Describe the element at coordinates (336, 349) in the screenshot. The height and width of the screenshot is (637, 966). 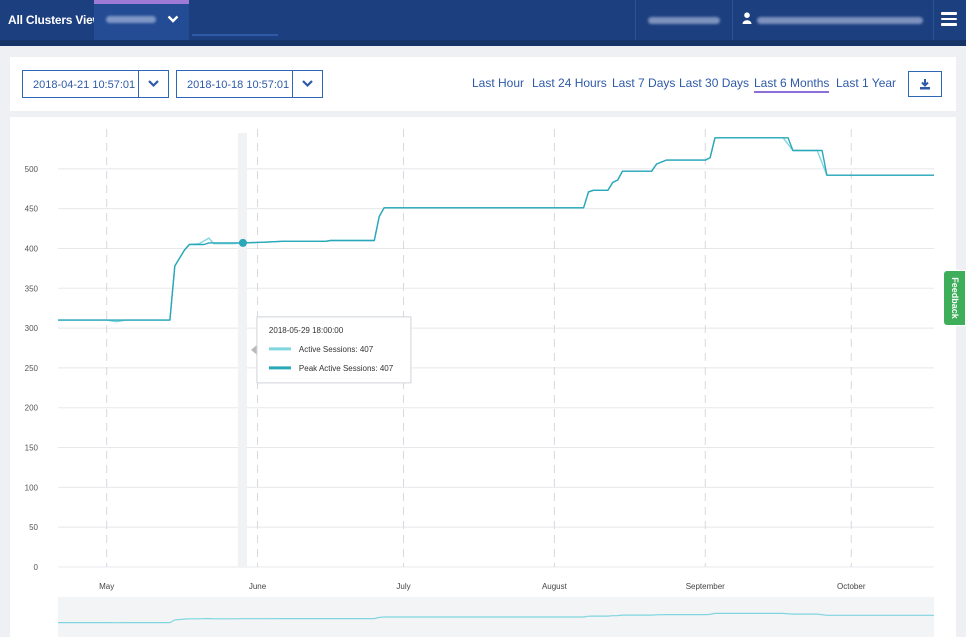
I see `tooltip-line: Active Sessions: 407` at that location.